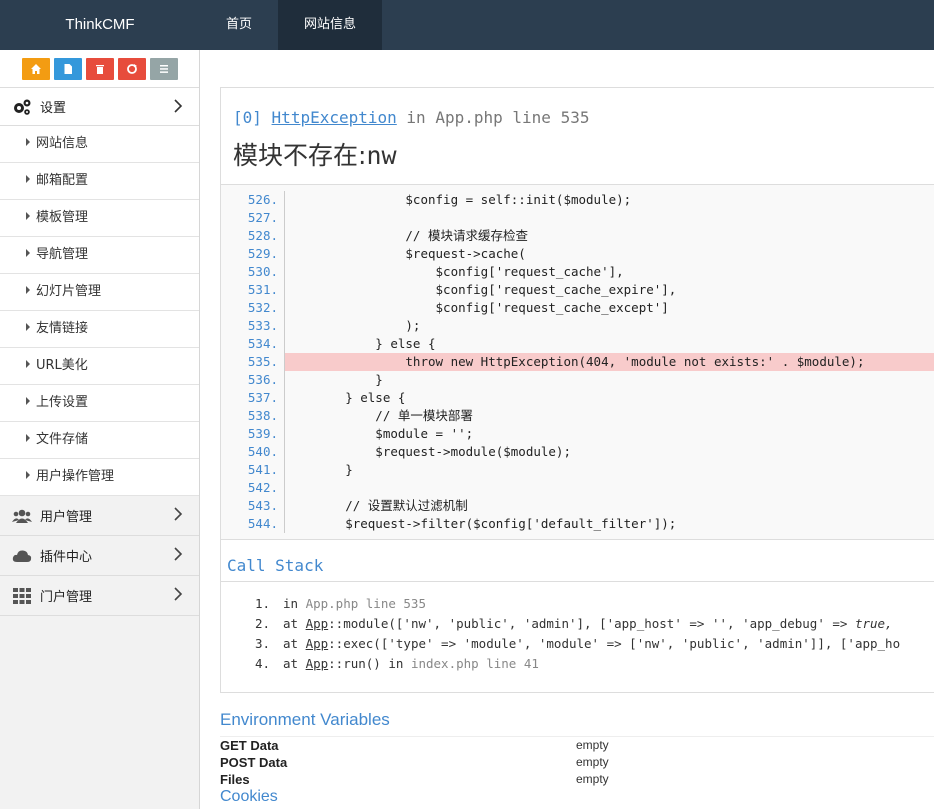 This screenshot has height=809, width=934. I want to click on call-stack-call: ::run() in, so click(369, 663).